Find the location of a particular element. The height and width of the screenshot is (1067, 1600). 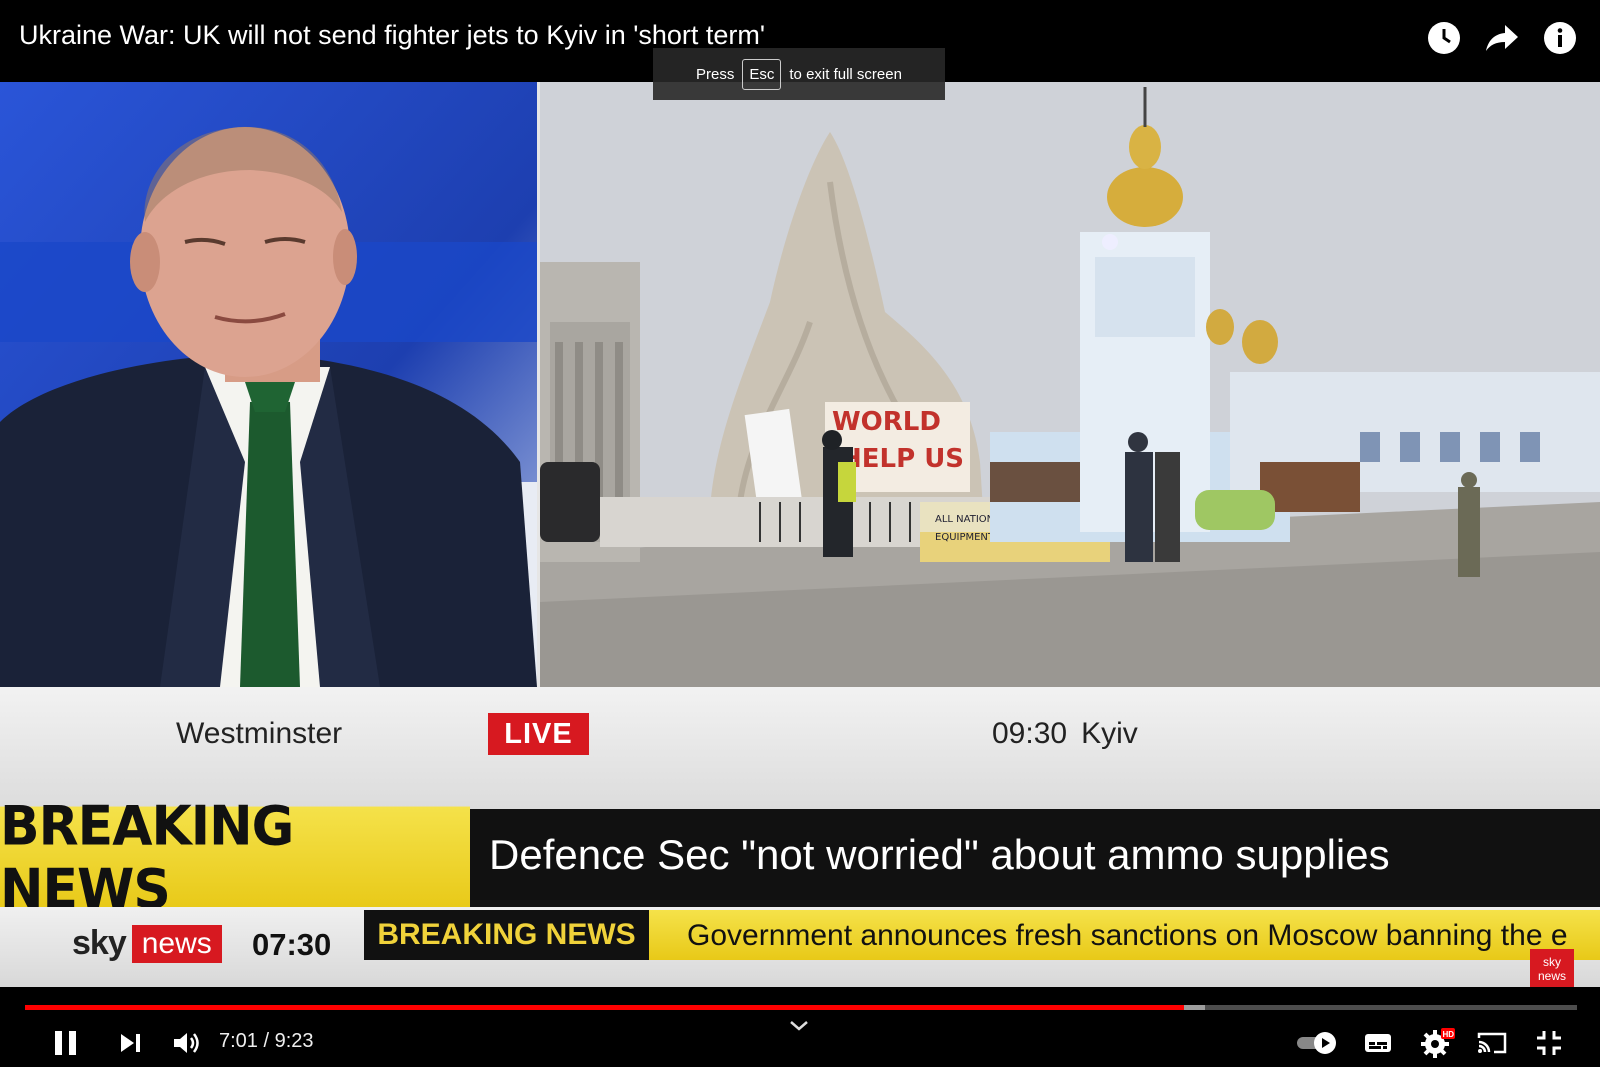

kyiv-time: 09:30 is located at coordinates (1030, 733).